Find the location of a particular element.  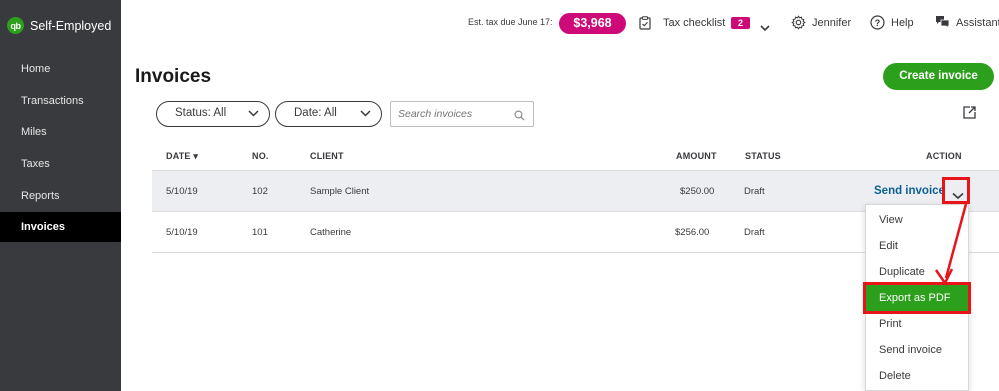

annotation-arrow is located at coordinates (951, 244).